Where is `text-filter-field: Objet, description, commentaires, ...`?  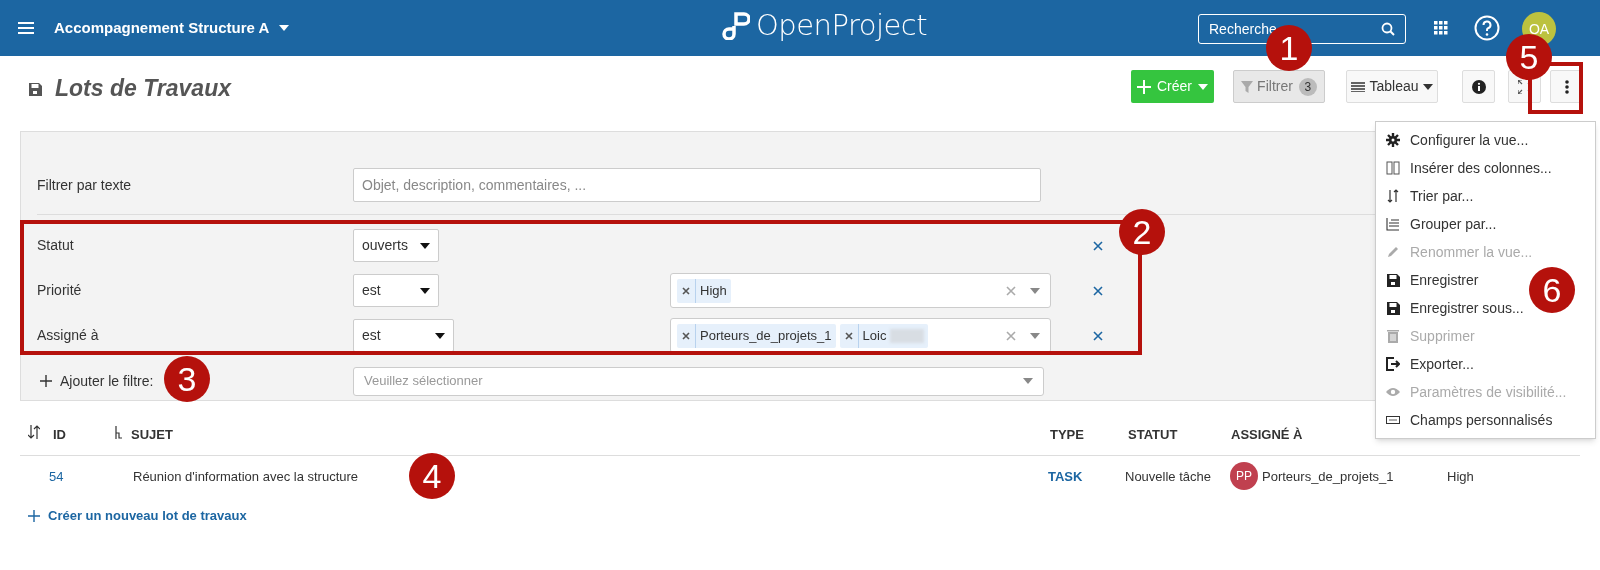
text-filter-field: Objet, description, commentaires, ... is located at coordinates (697, 185).